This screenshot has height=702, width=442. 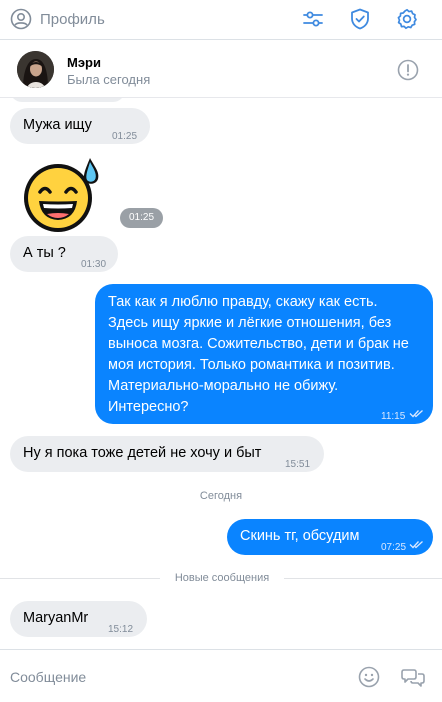 What do you see at coordinates (57, 125) in the screenshot?
I see `message-text: Мужа ищу` at bounding box center [57, 125].